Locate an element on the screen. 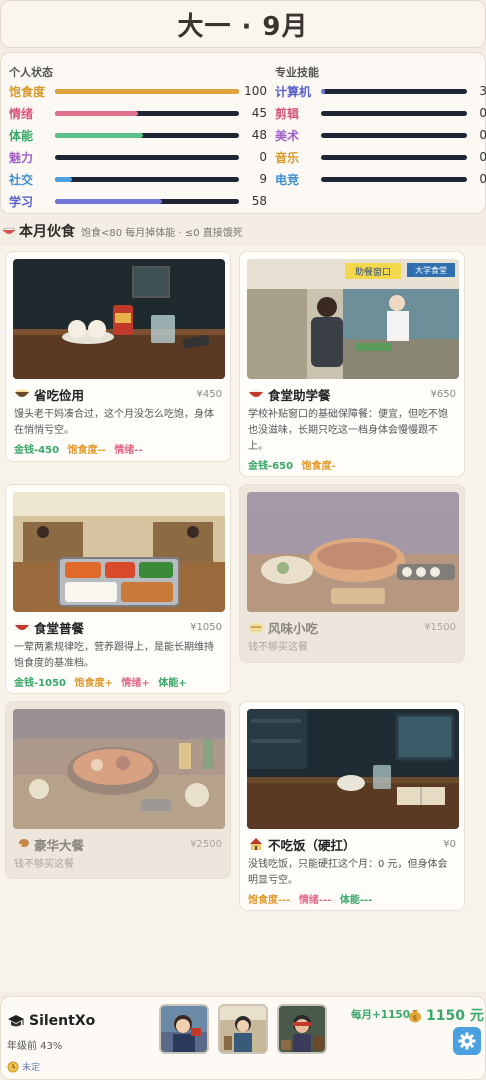 The height and width of the screenshot is (1080, 486). meal-price: ¥1500 is located at coordinates (440, 627).